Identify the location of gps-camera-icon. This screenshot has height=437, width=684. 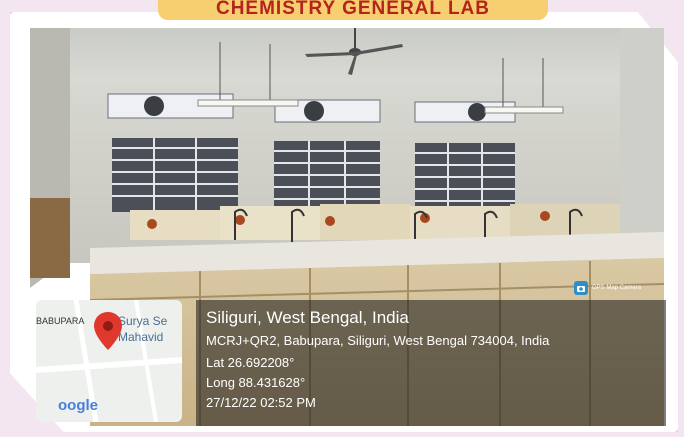
(581, 288).